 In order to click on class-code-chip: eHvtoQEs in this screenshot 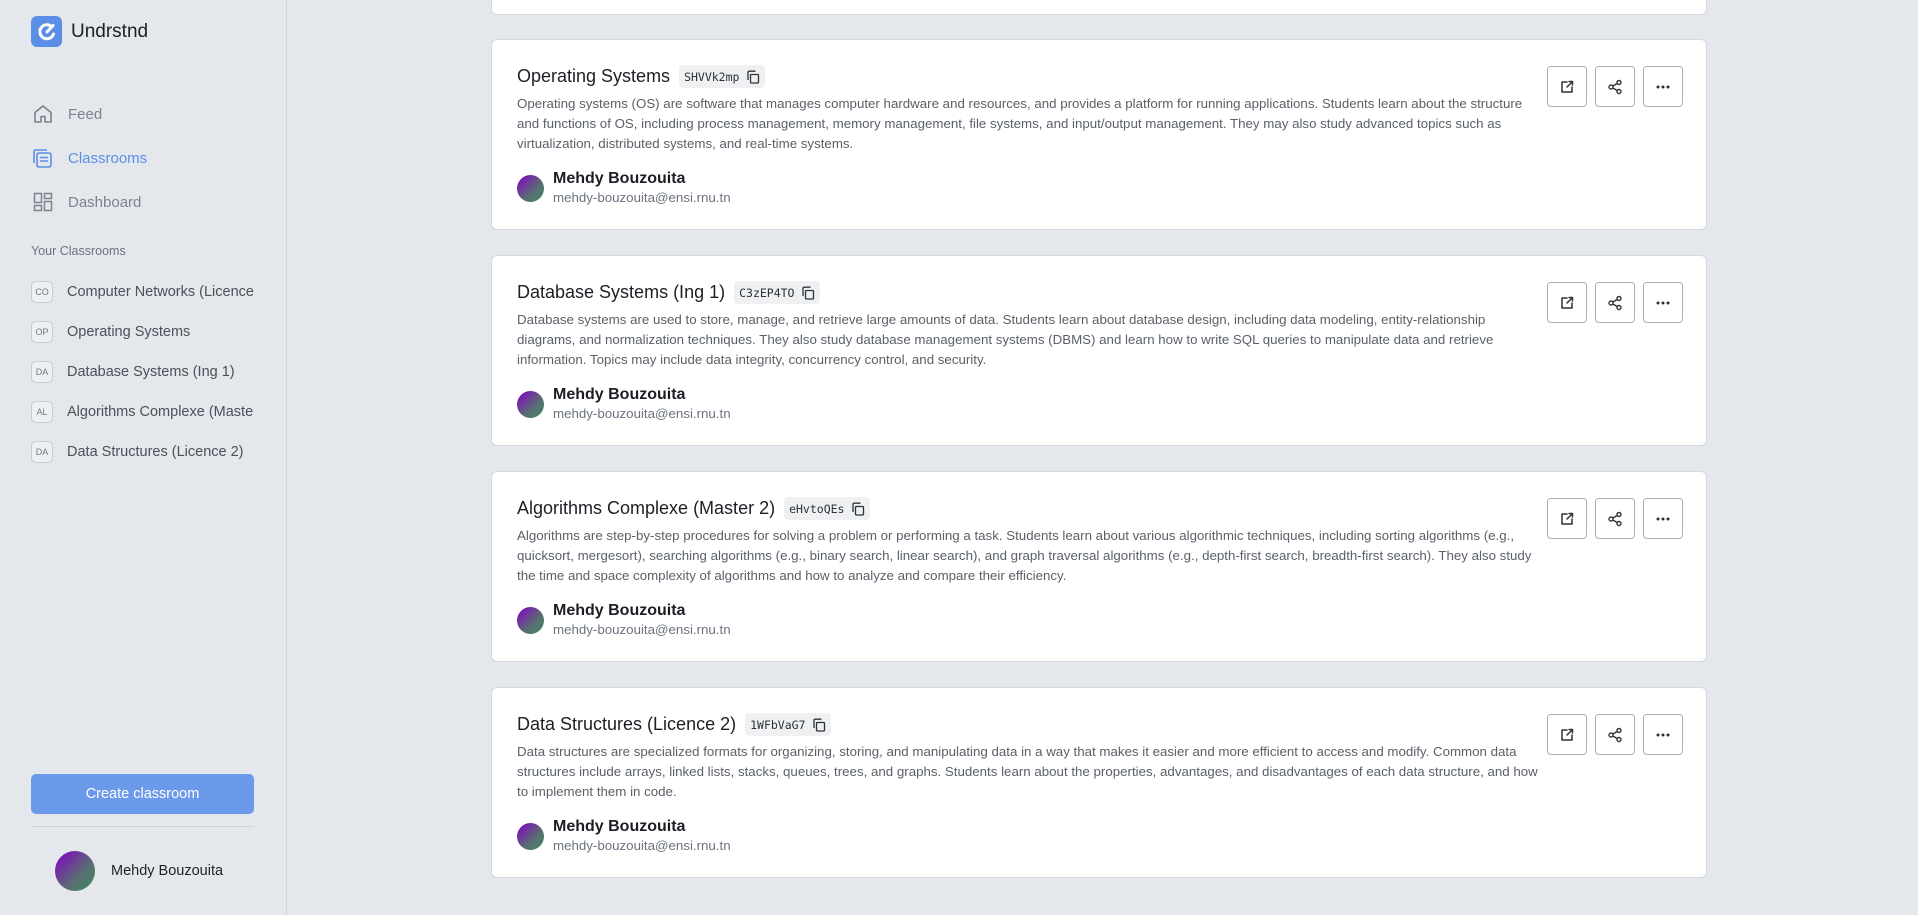, I will do `click(827, 508)`.